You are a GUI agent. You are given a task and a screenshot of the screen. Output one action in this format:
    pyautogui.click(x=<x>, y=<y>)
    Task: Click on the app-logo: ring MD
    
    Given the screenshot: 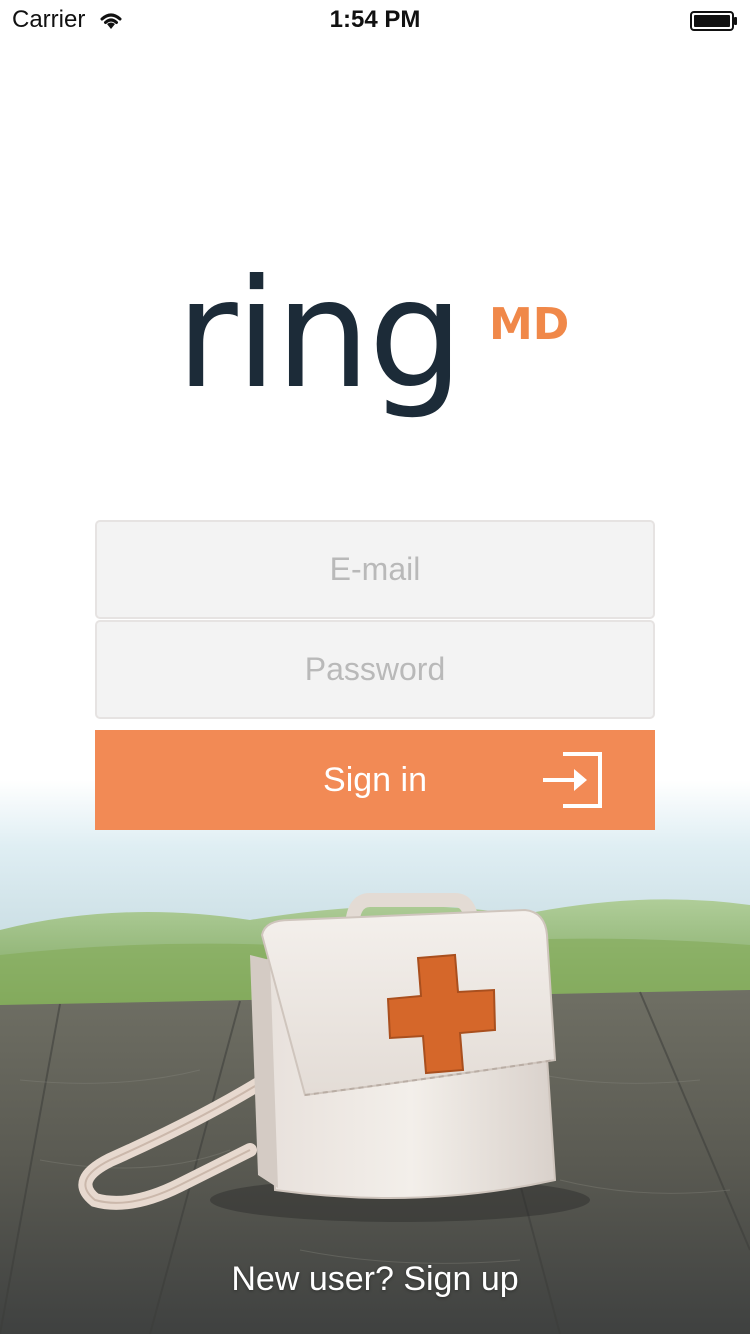 What is the action you would take?
    pyautogui.click(x=386, y=345)
    